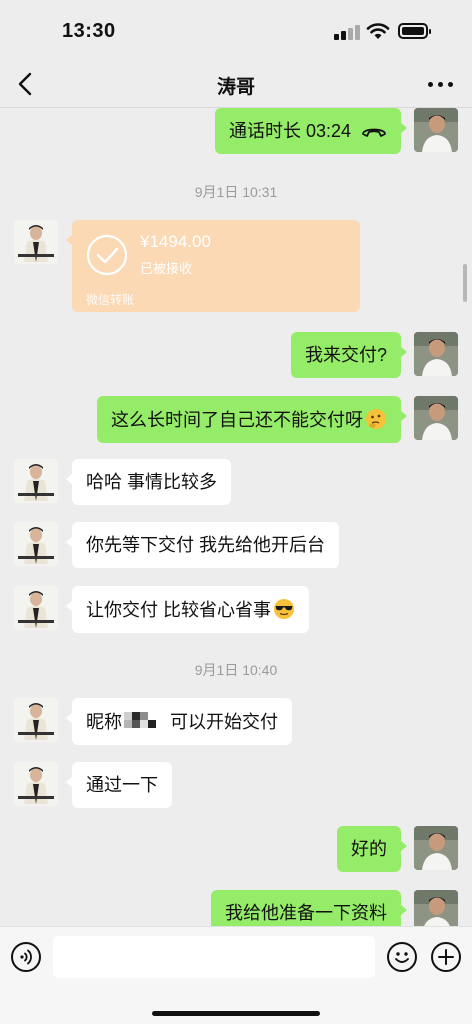 This screenshot has width=472, height=1024. Describe the element at coordinates (224, 722) in the screenshot. I see `message-text: 可以开始交付` at that location.